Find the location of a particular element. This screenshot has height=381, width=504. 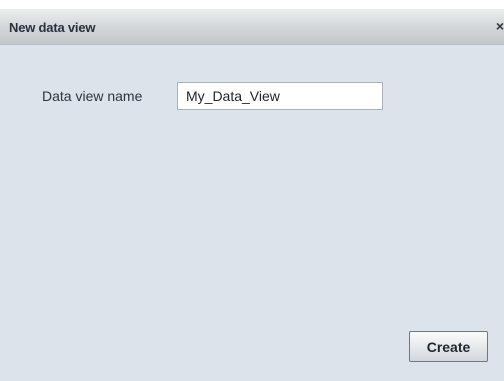

dialog-titlebar: New data view × is located at coordinates (252, 27).